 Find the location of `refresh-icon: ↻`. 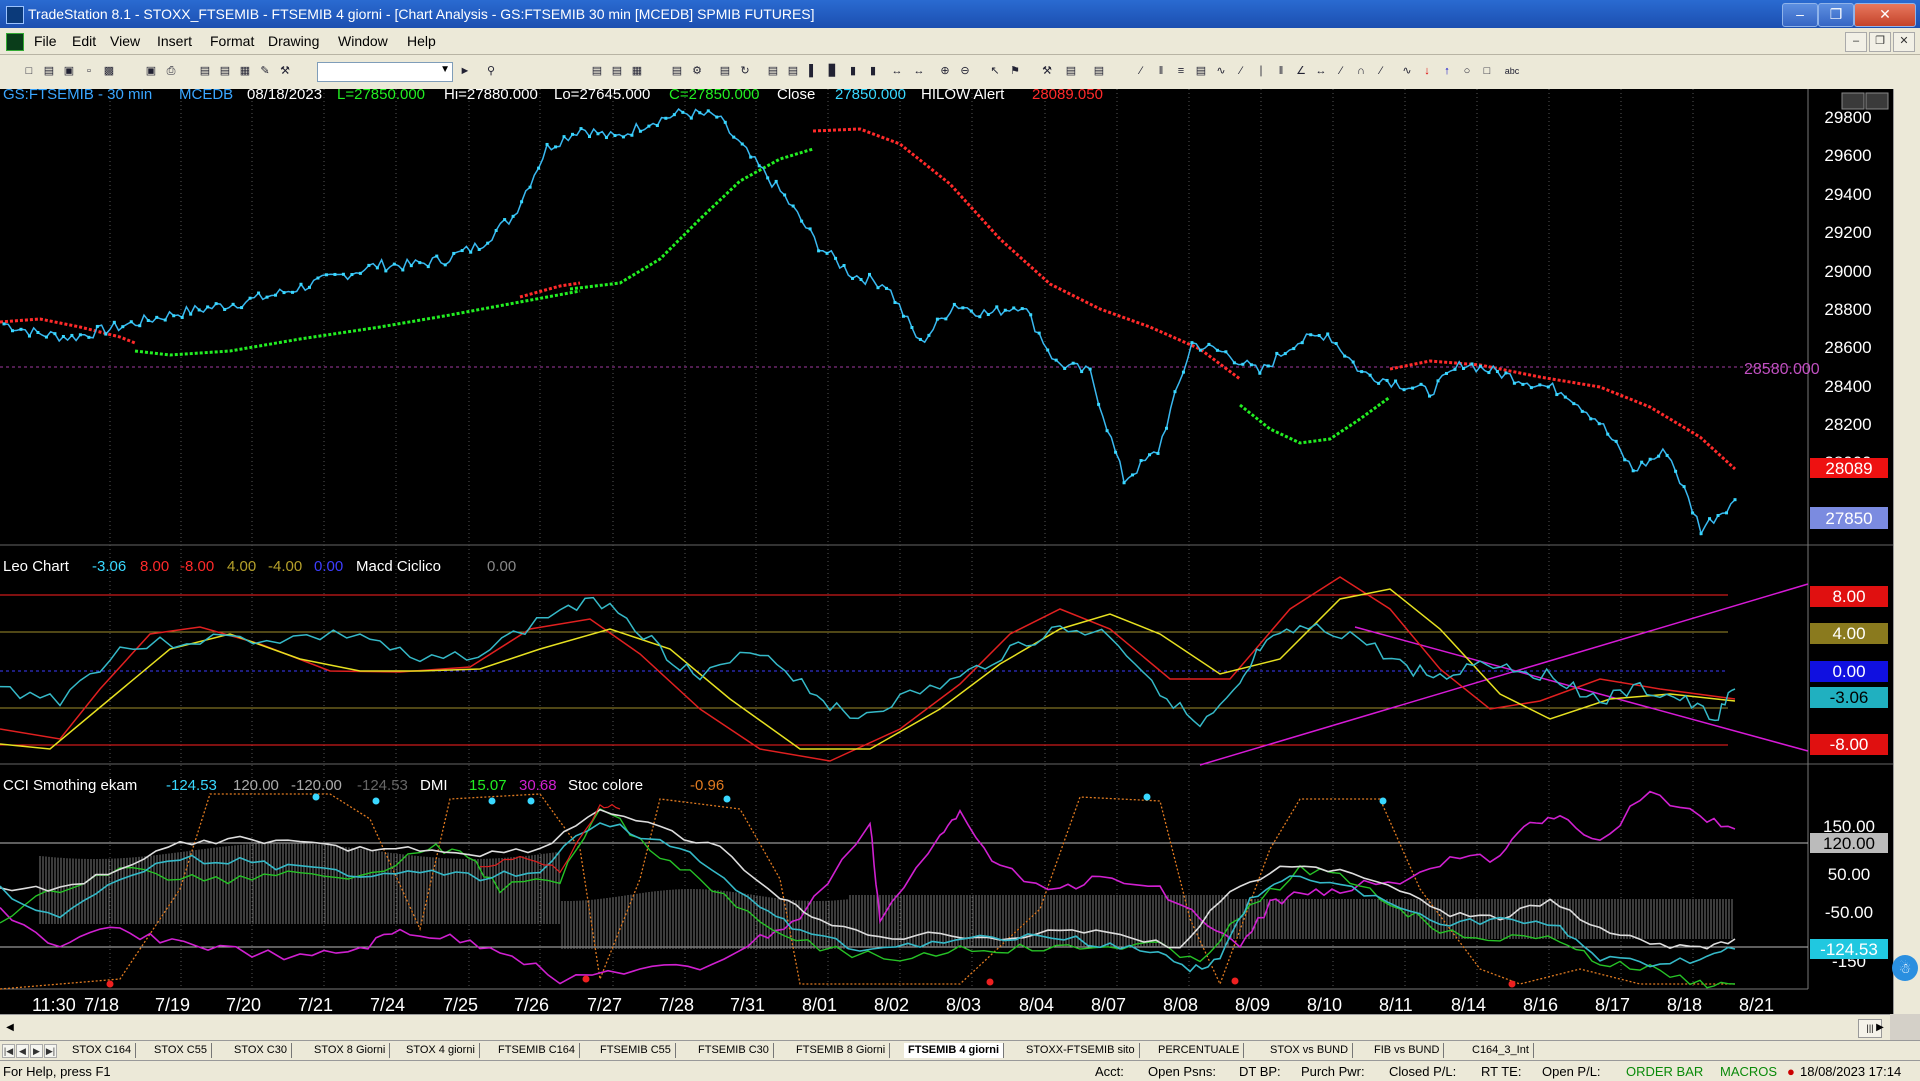

refresh-icon: ↻ is located at coordinates (745, 71).